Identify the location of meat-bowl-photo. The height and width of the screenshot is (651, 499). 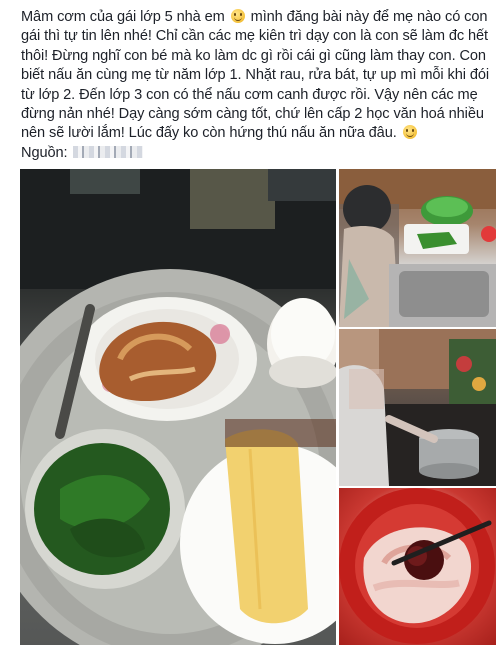
(417, 566).